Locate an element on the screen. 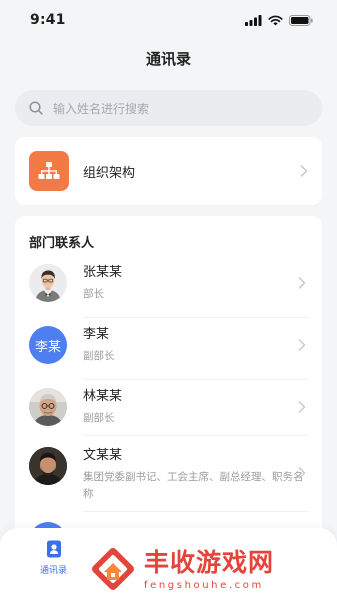  contact-row: 文某某 集团党委副书记、工会主席、副总经理、职务名称 is located at coordinates (168, 475).